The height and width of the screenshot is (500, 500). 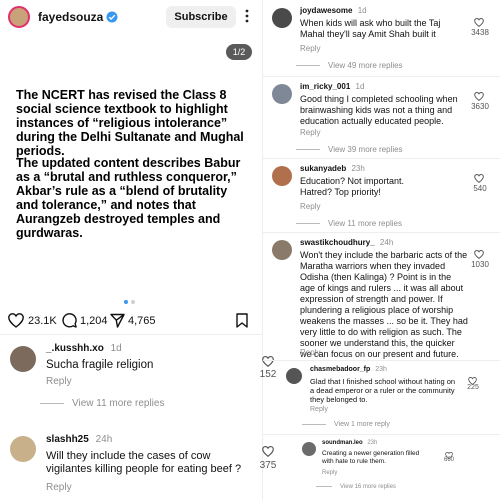 What do you see at coordinates (480, 106) in the screenshot?
I see `comment-like-count: 3630` at bounding box center [480, 106].